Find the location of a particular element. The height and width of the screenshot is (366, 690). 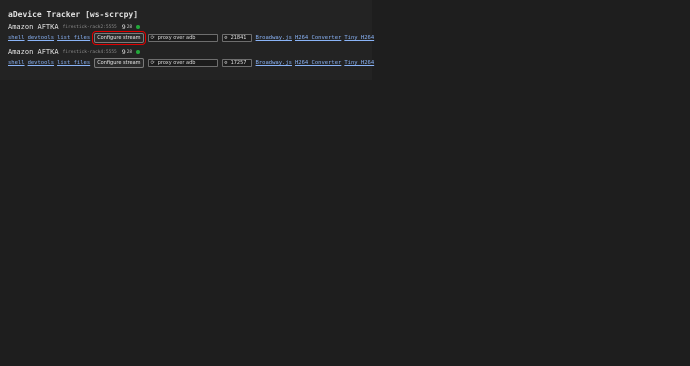

device-serial: firestick-rack2:5555 is located at coordinates (89, 27).